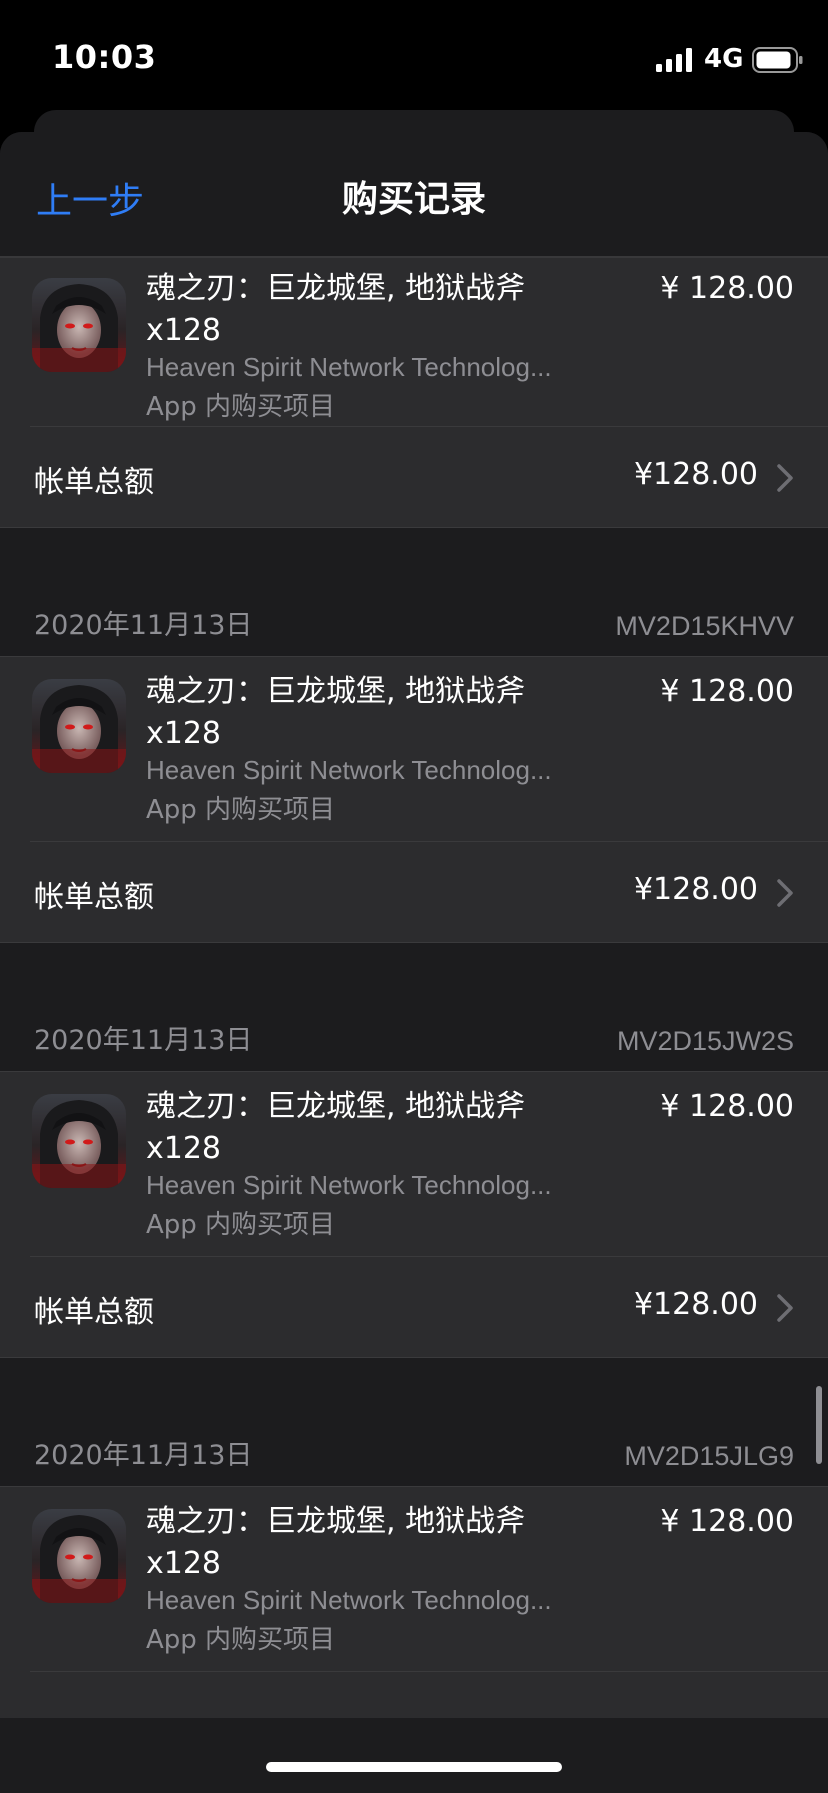 The width and height of the screenshot is (828, 1793). Describe the element at coordinates (674, 60) in the screenshot. I see `cellular-signal-icon` at that location.